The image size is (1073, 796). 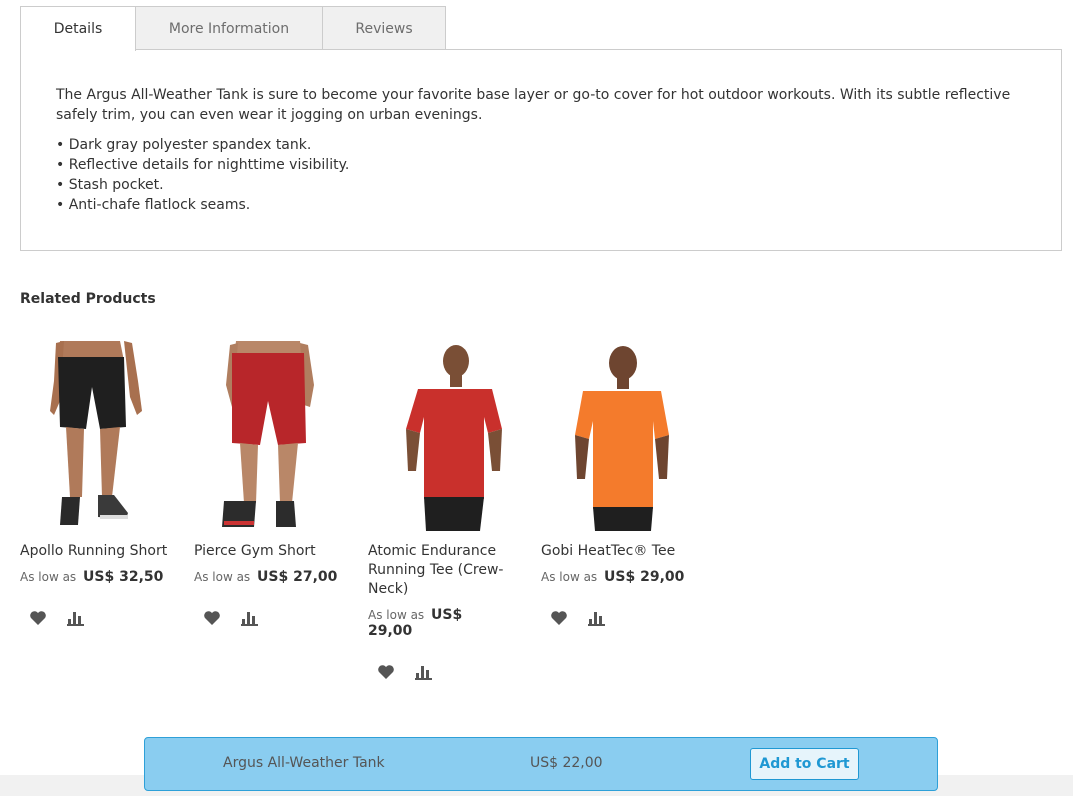 I want to click on product-price: US$ 27,00, so click(x=297, y=577).